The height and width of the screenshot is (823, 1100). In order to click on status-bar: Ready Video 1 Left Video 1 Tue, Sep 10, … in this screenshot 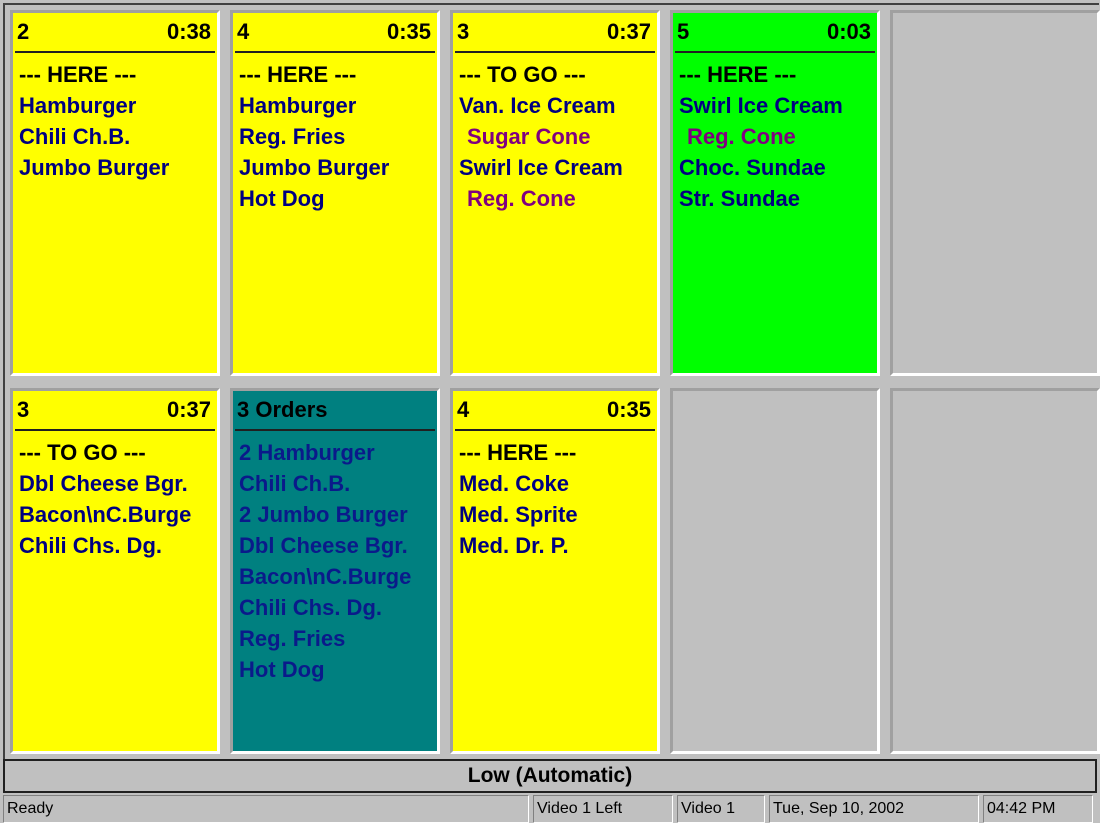, I will do `click(550, 809)`.